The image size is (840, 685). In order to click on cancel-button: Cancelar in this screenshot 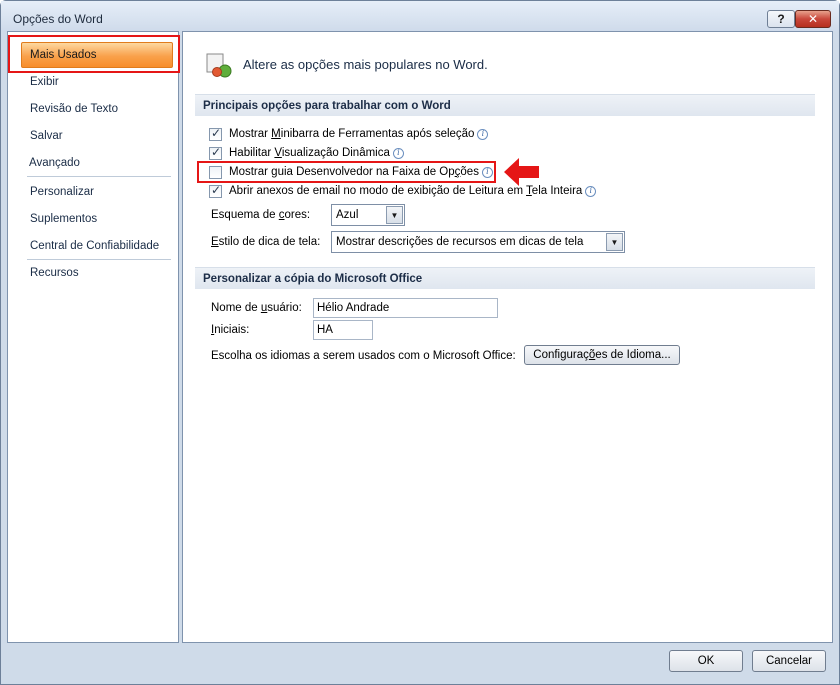, I will do `click(789, 661)`.